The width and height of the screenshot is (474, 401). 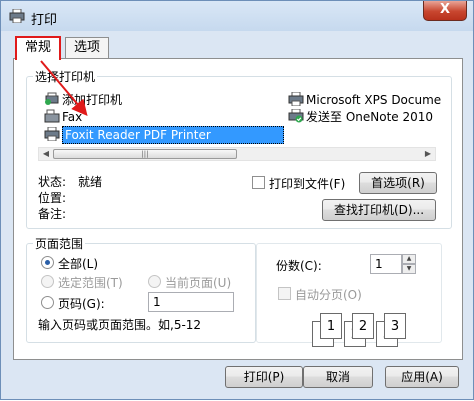 I want to click on tab-general: 常规, so click(x=38, y=48).